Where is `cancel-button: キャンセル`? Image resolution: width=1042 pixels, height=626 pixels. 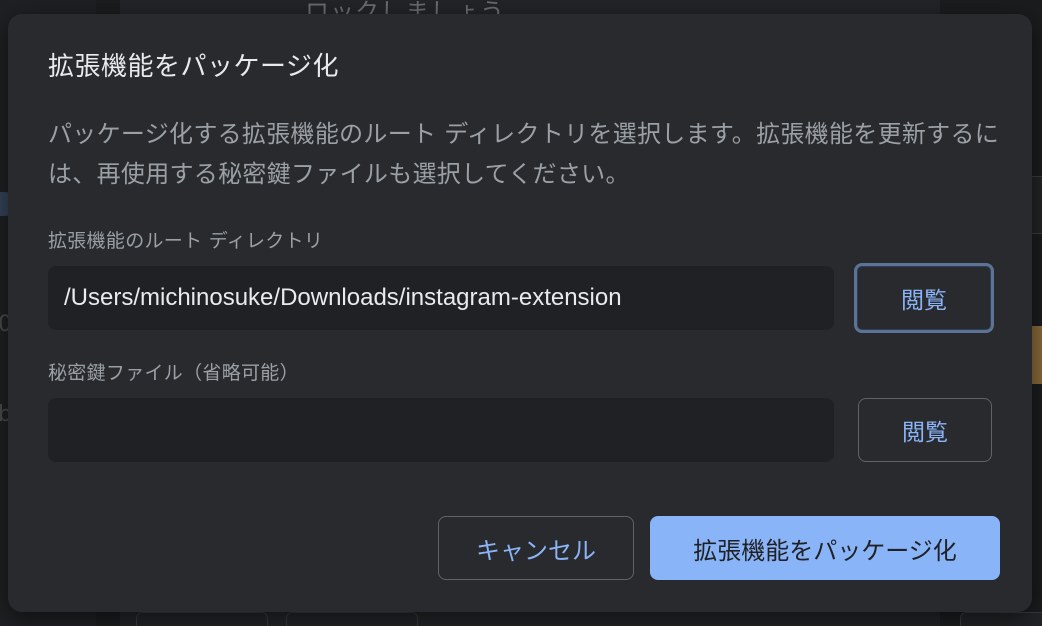 cancel-button: キャンセル is located at coordinates (536, 548).